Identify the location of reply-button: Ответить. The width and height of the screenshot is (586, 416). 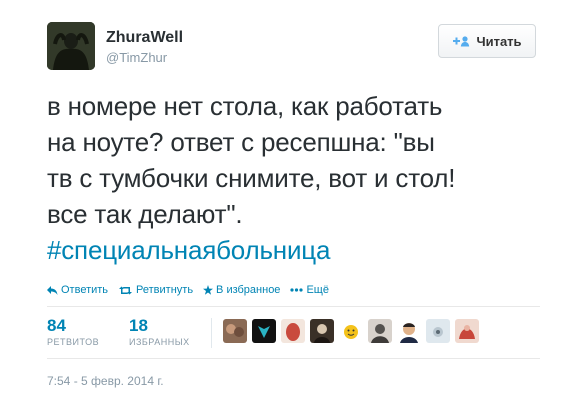
(77, 290).